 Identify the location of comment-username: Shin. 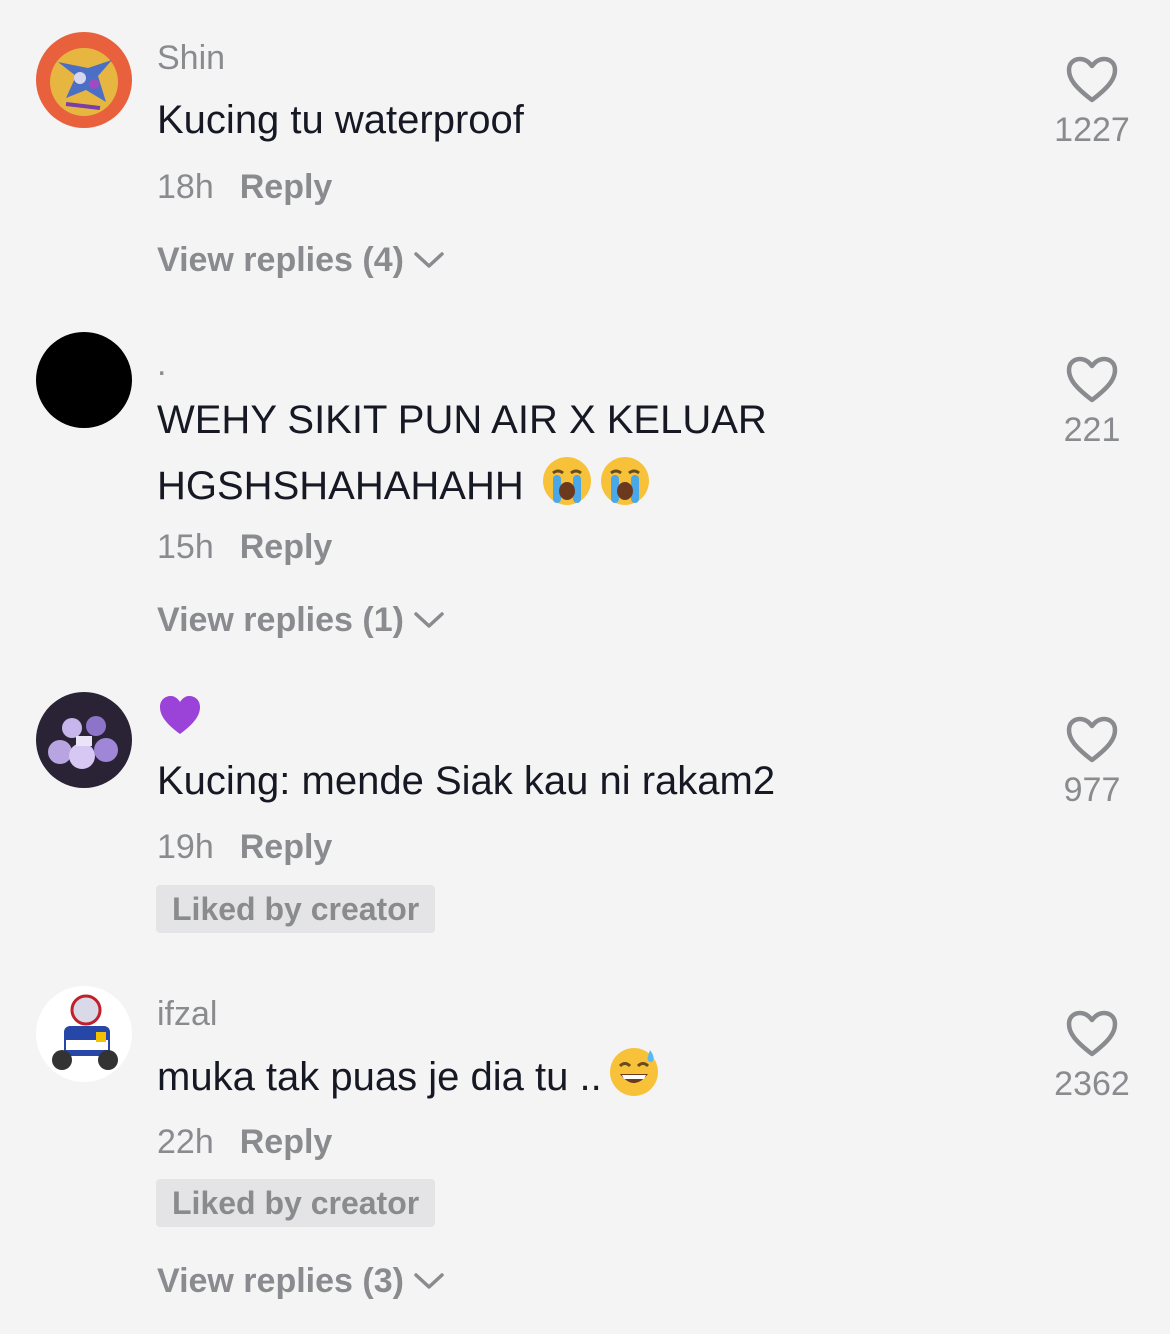
(191, 58).